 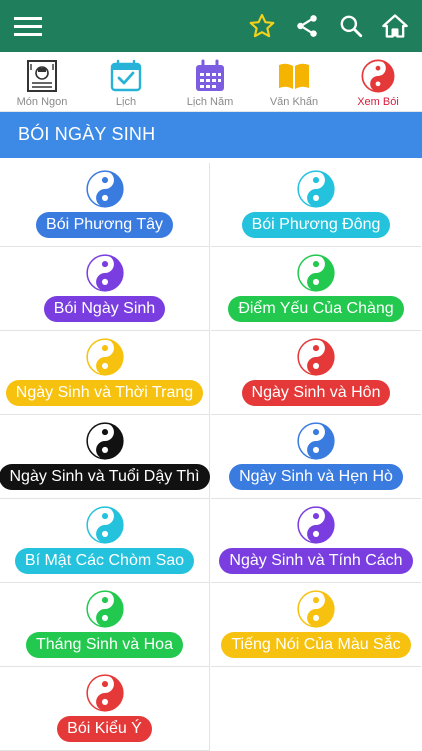 What do you see at coordinates (316, 477) in the screenshot?
I see `fortune-item-label: Ngày Sinh và Hẹn Hò` at bounding box center [316, 477].